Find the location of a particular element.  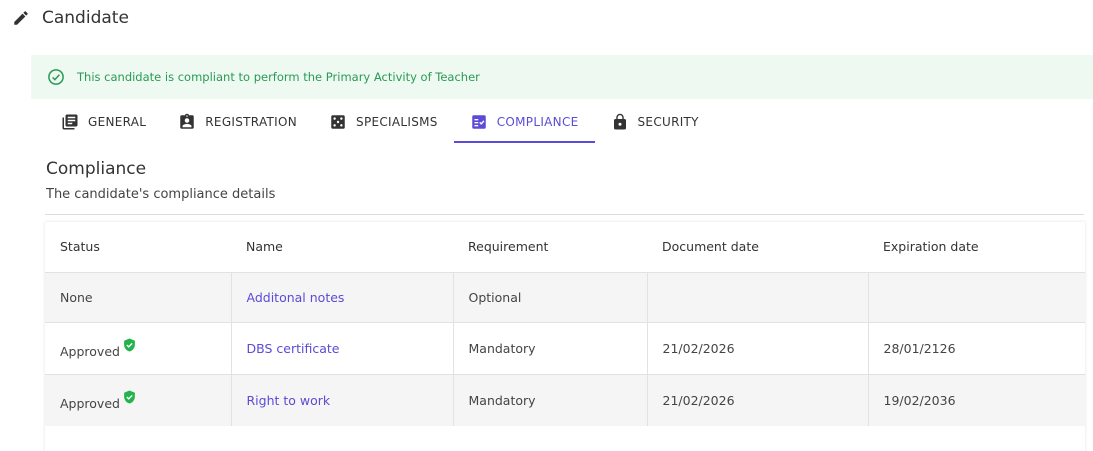

name-cell: Right to work is located at coordinates (342, 400).